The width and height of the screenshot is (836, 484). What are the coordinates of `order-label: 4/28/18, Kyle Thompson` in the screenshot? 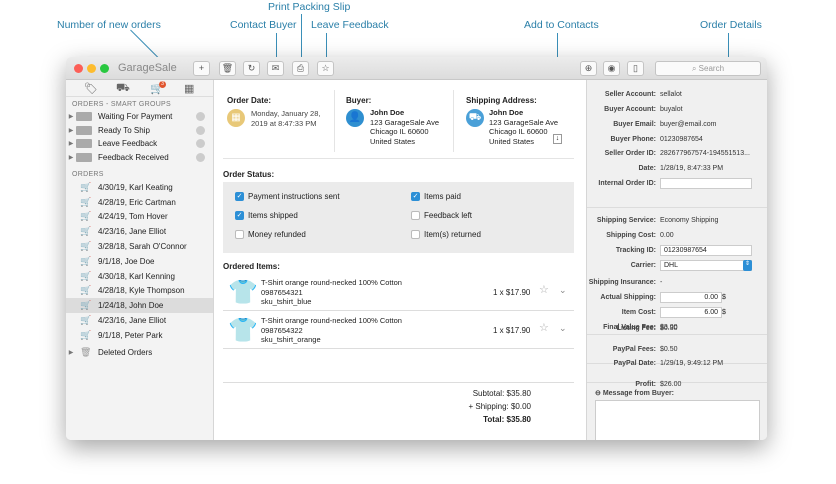 It's located at (141, 291).